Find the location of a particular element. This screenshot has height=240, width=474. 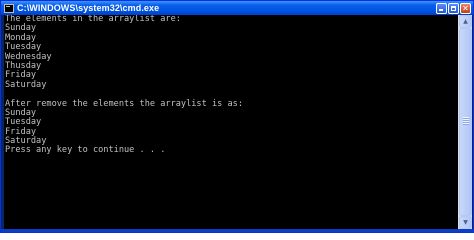

close-button: ✕ is located at coordinates (465, 8).